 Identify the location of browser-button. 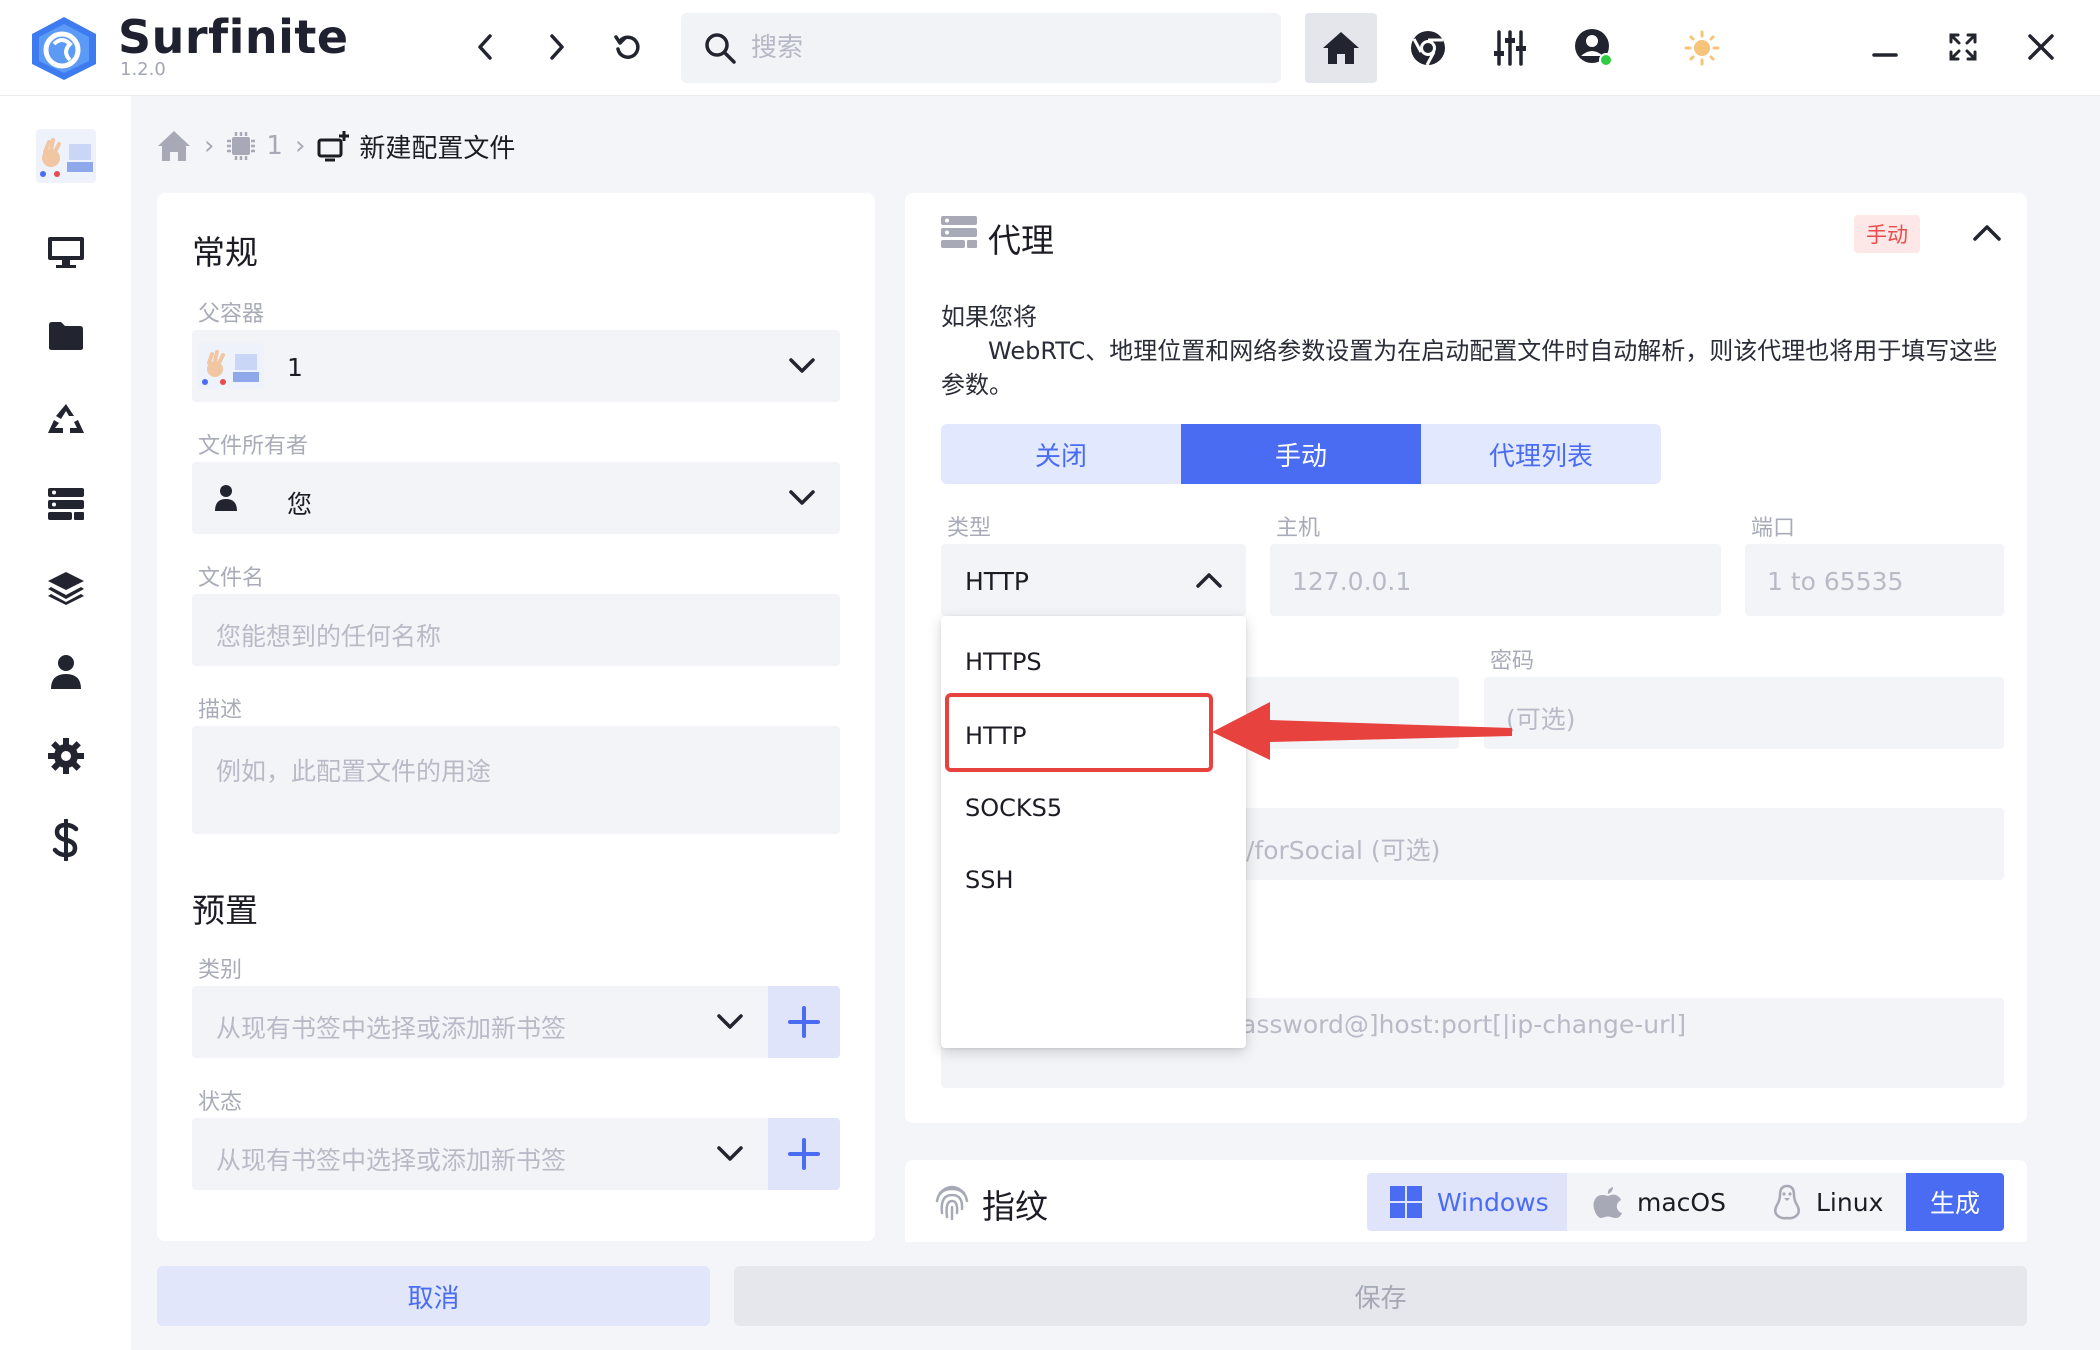
(1428, 48).